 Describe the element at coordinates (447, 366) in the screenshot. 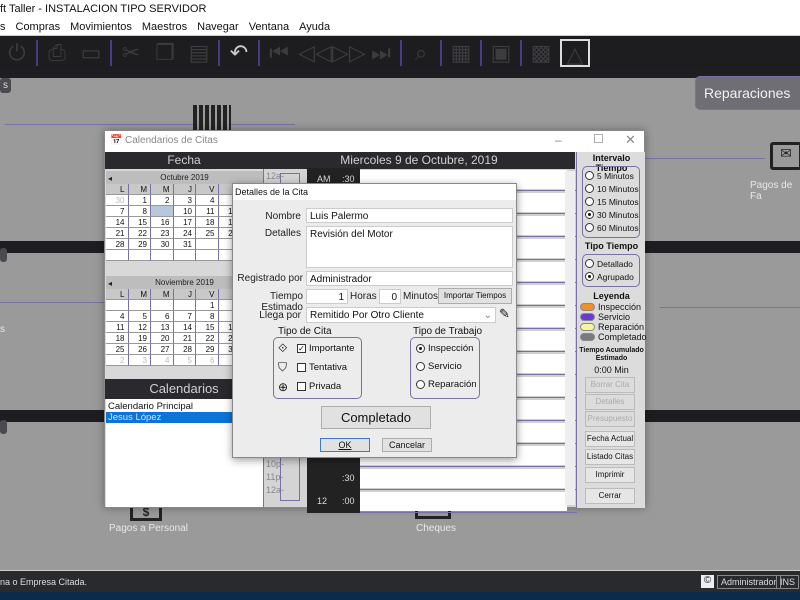

I see `radio-option: Servicio` at that location.